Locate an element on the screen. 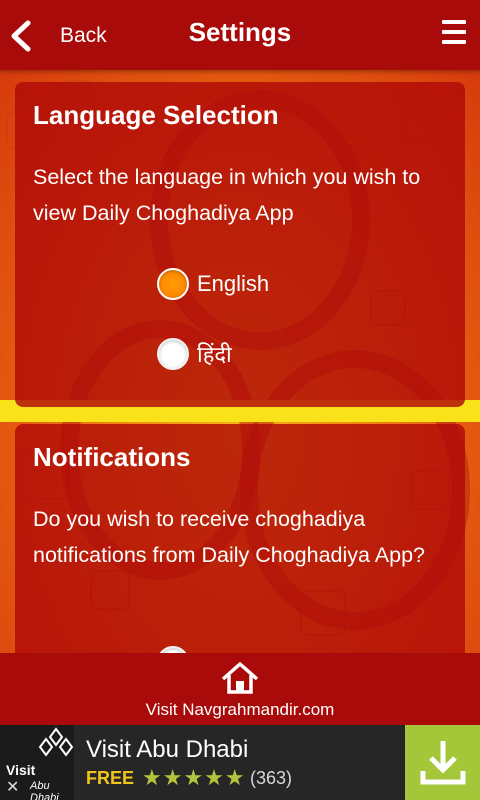 The image size is (480, 800). visit-website-button: Visit Navgrahmandir.com is located at coordinates (240, 689).